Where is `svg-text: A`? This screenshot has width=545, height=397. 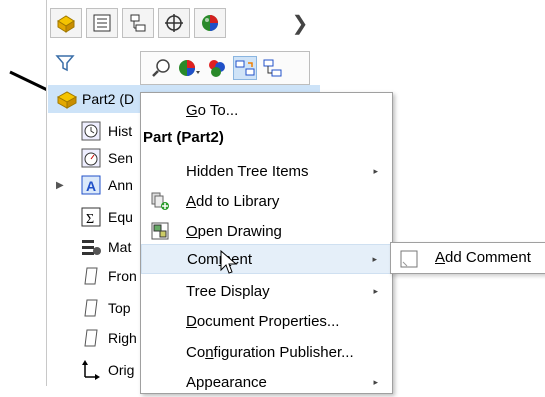 svg-text: A is located at coordinates (91, 186).